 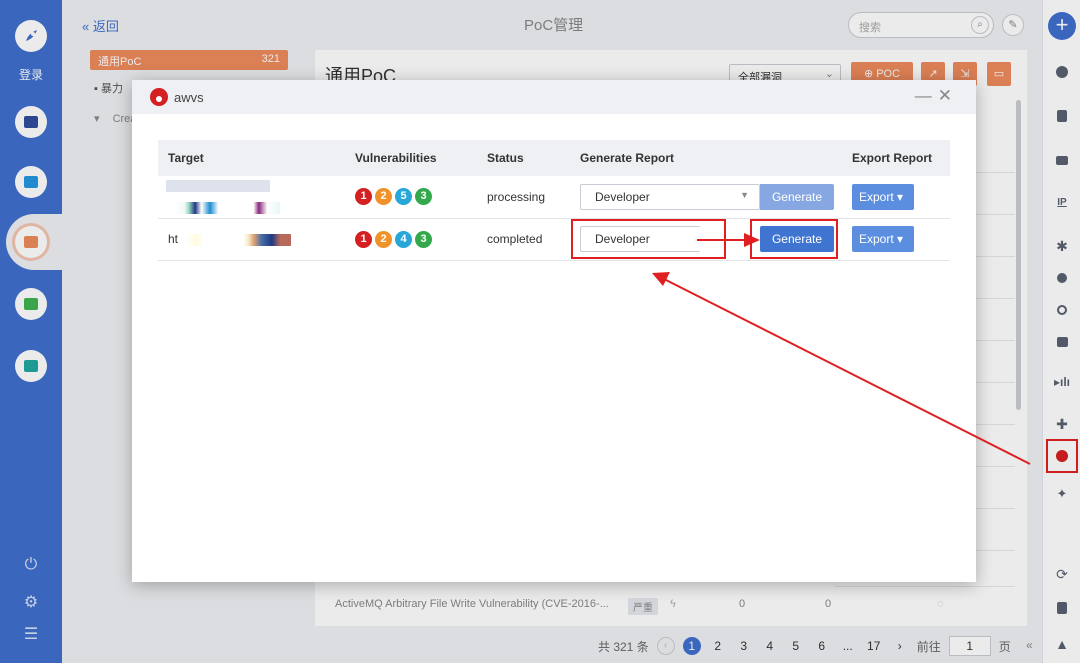 What do you see at coordinates (255, 196) in the screenshot?
I see `redacted-target` at bounding box center [255, 196].